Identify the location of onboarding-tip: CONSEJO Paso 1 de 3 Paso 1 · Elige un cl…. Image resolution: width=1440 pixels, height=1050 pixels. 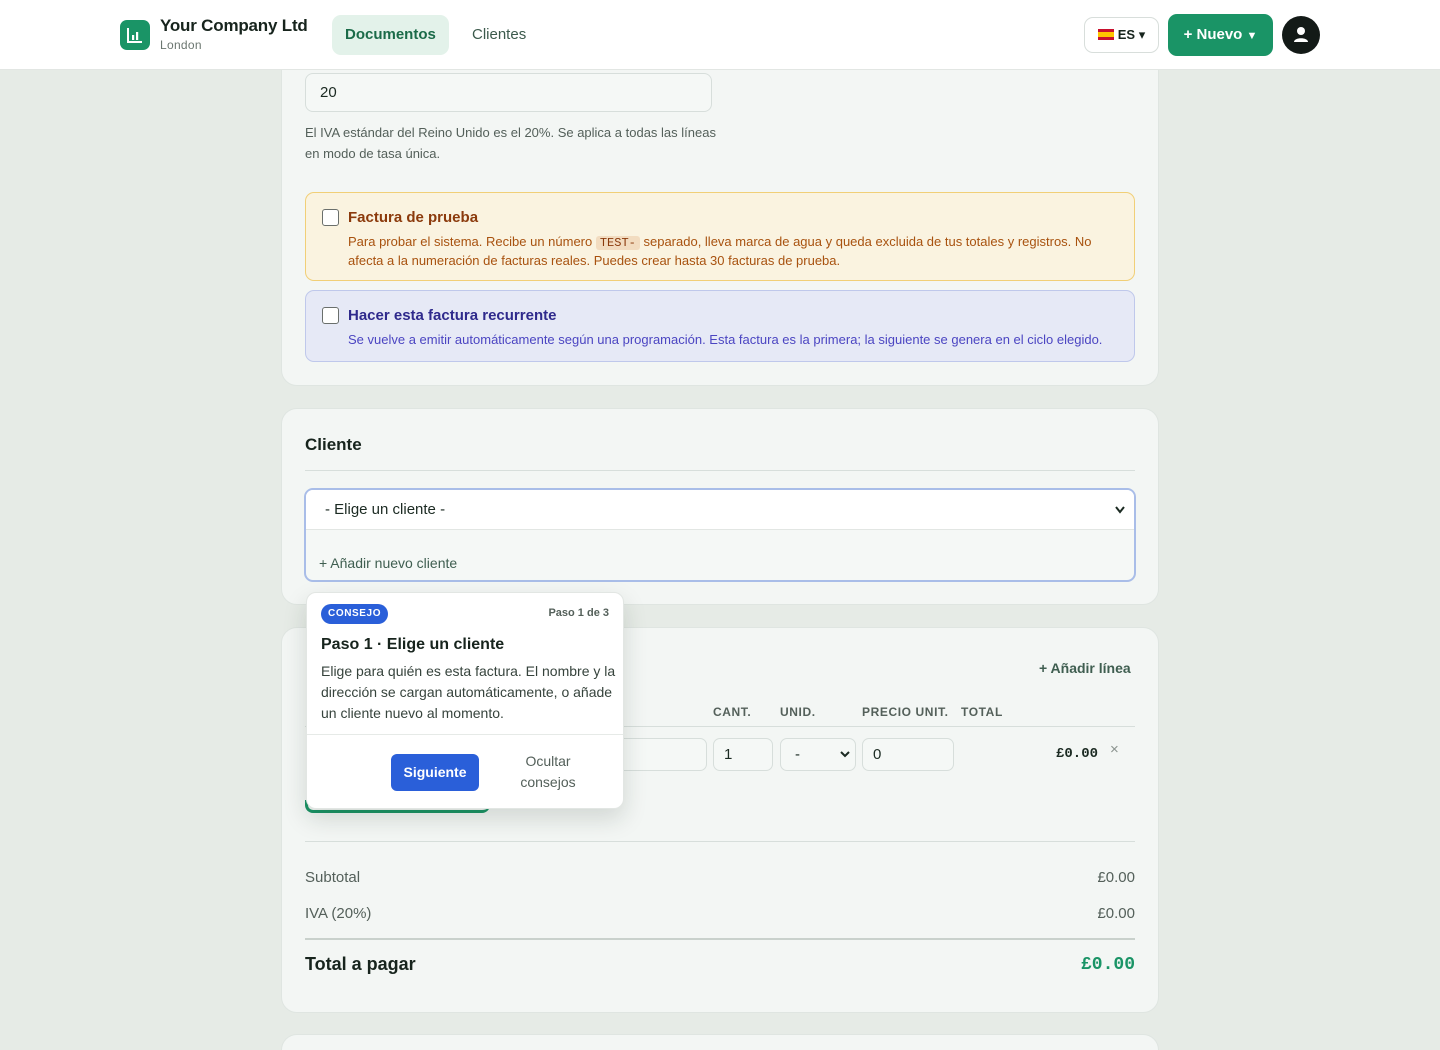
(465, 700).